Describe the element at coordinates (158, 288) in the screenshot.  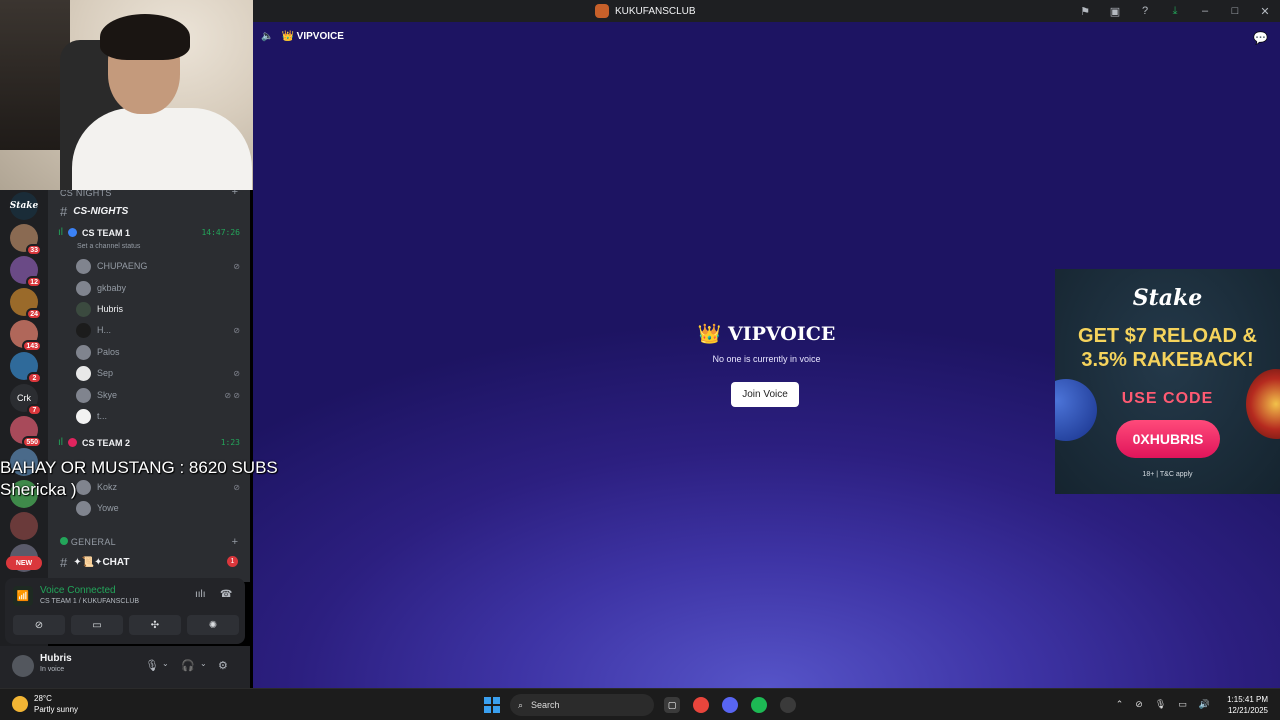
I see `voice-user: gkbaby` at that location.